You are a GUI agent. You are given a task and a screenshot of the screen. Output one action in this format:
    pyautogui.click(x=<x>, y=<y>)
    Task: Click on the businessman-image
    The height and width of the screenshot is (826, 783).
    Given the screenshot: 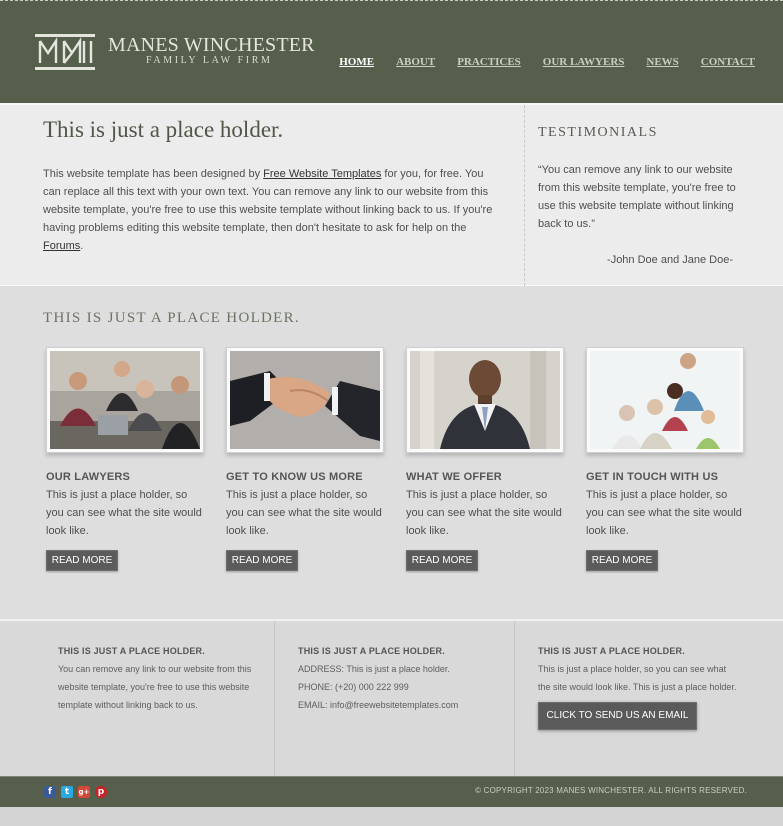 What is the action you would take?
    pyautogui.click(x=485, y=400)
    